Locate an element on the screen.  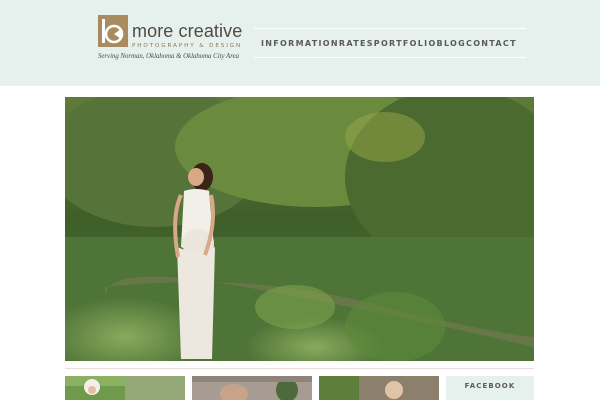
nav-blog: BLOG is located at coordinates (451, 43).